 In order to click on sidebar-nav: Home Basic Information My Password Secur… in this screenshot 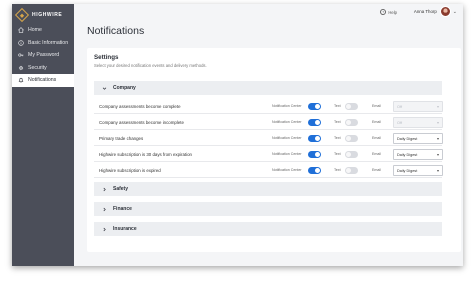, I will do `click(43, 55)`.